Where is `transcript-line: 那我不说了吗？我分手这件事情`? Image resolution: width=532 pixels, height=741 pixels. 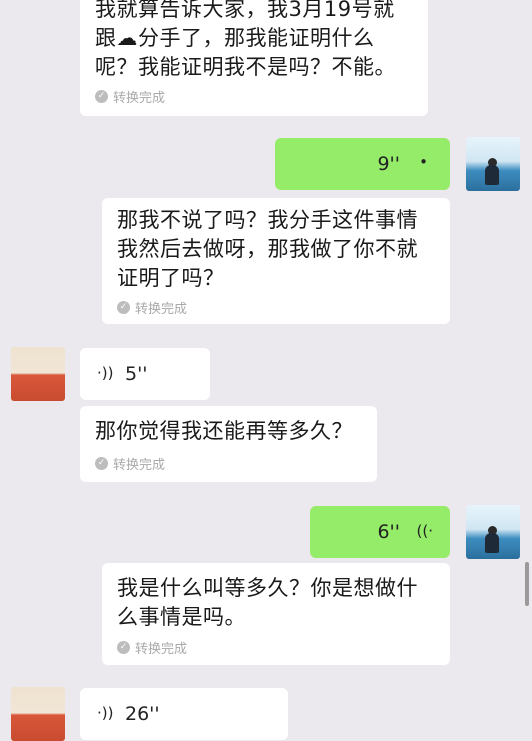 transcript-line: 那我不说了吗？我分手这件事情 is located at coordinates (267, 220).